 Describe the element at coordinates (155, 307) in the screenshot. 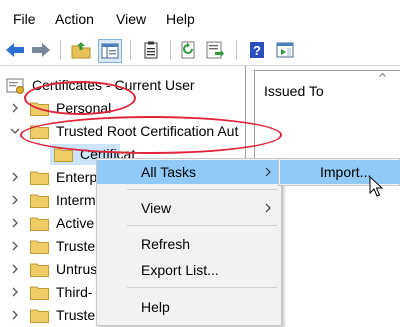

I see `menu-item-label: Help` at that location.